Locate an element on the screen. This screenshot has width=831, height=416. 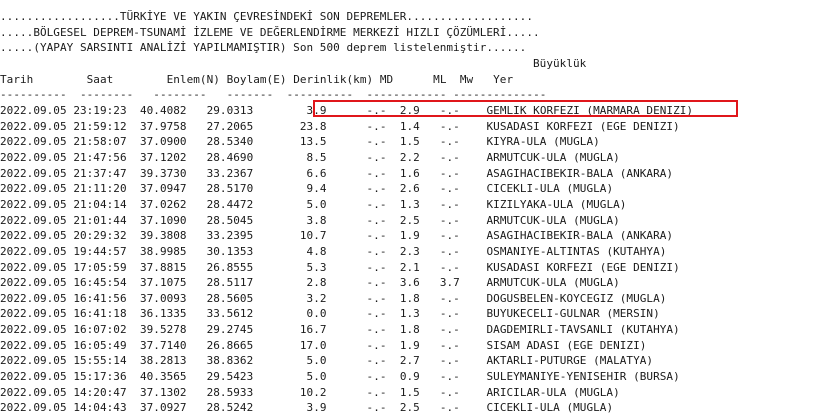
cell-time: 19:44:57 is located at coordinates (100, 251).